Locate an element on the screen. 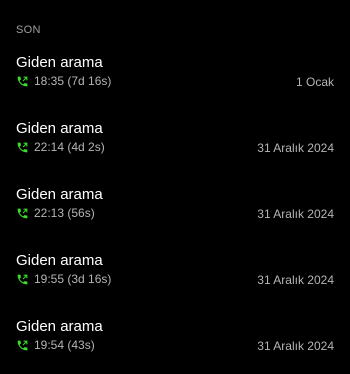  call-meta: 19:55 (3d 16s) is located at coordinates (63, 279).